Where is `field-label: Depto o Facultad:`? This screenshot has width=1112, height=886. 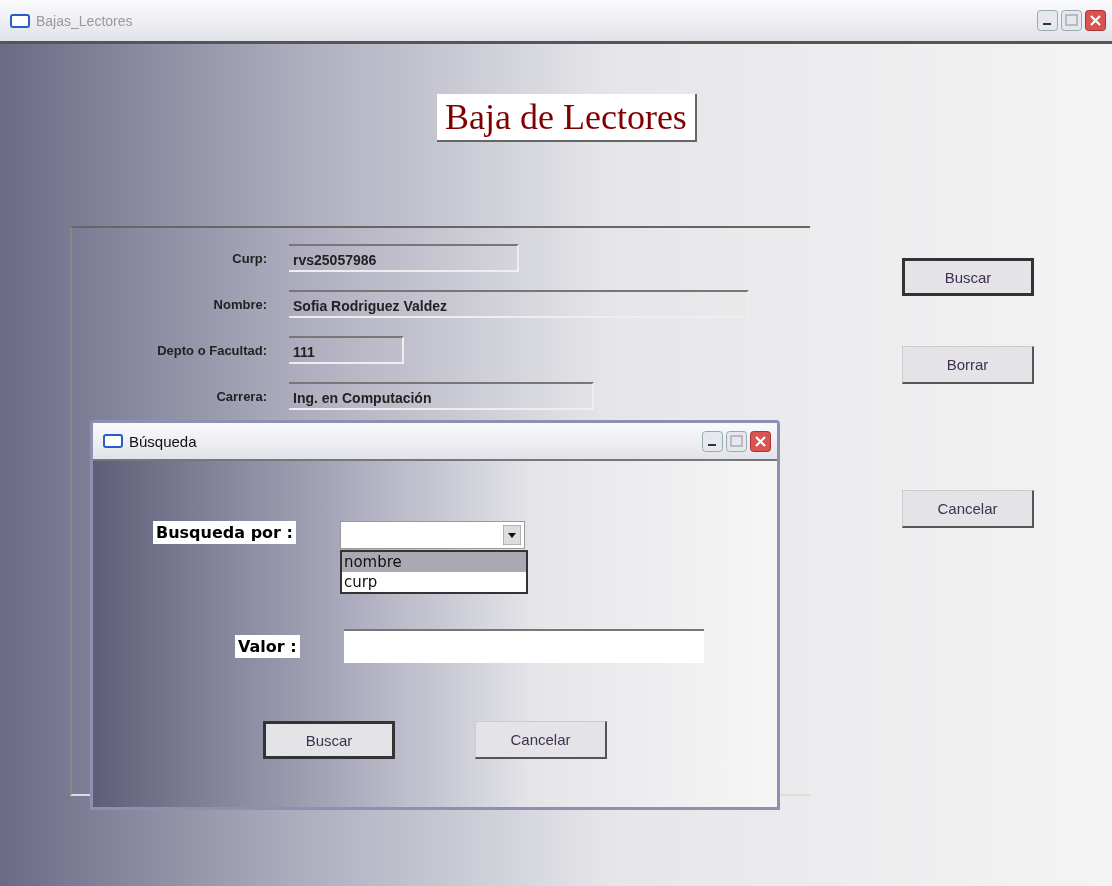
field-label: Depto o Facultad: is located at coordinates (211, 350).